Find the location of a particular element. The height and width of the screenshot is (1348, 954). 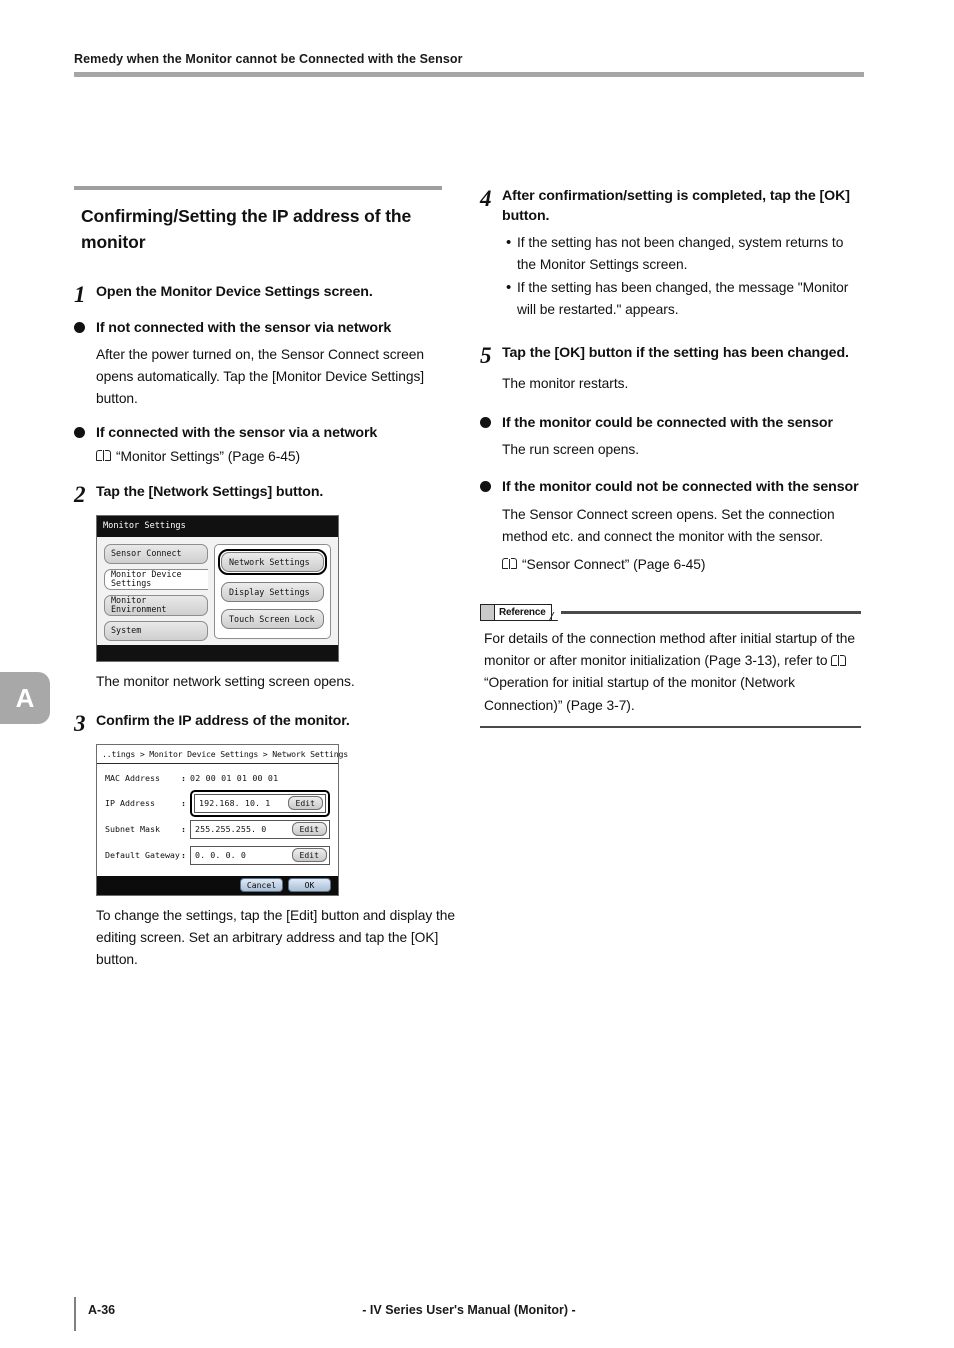

ip-address-edit-button: Edit is located at coordinates (305, 803).